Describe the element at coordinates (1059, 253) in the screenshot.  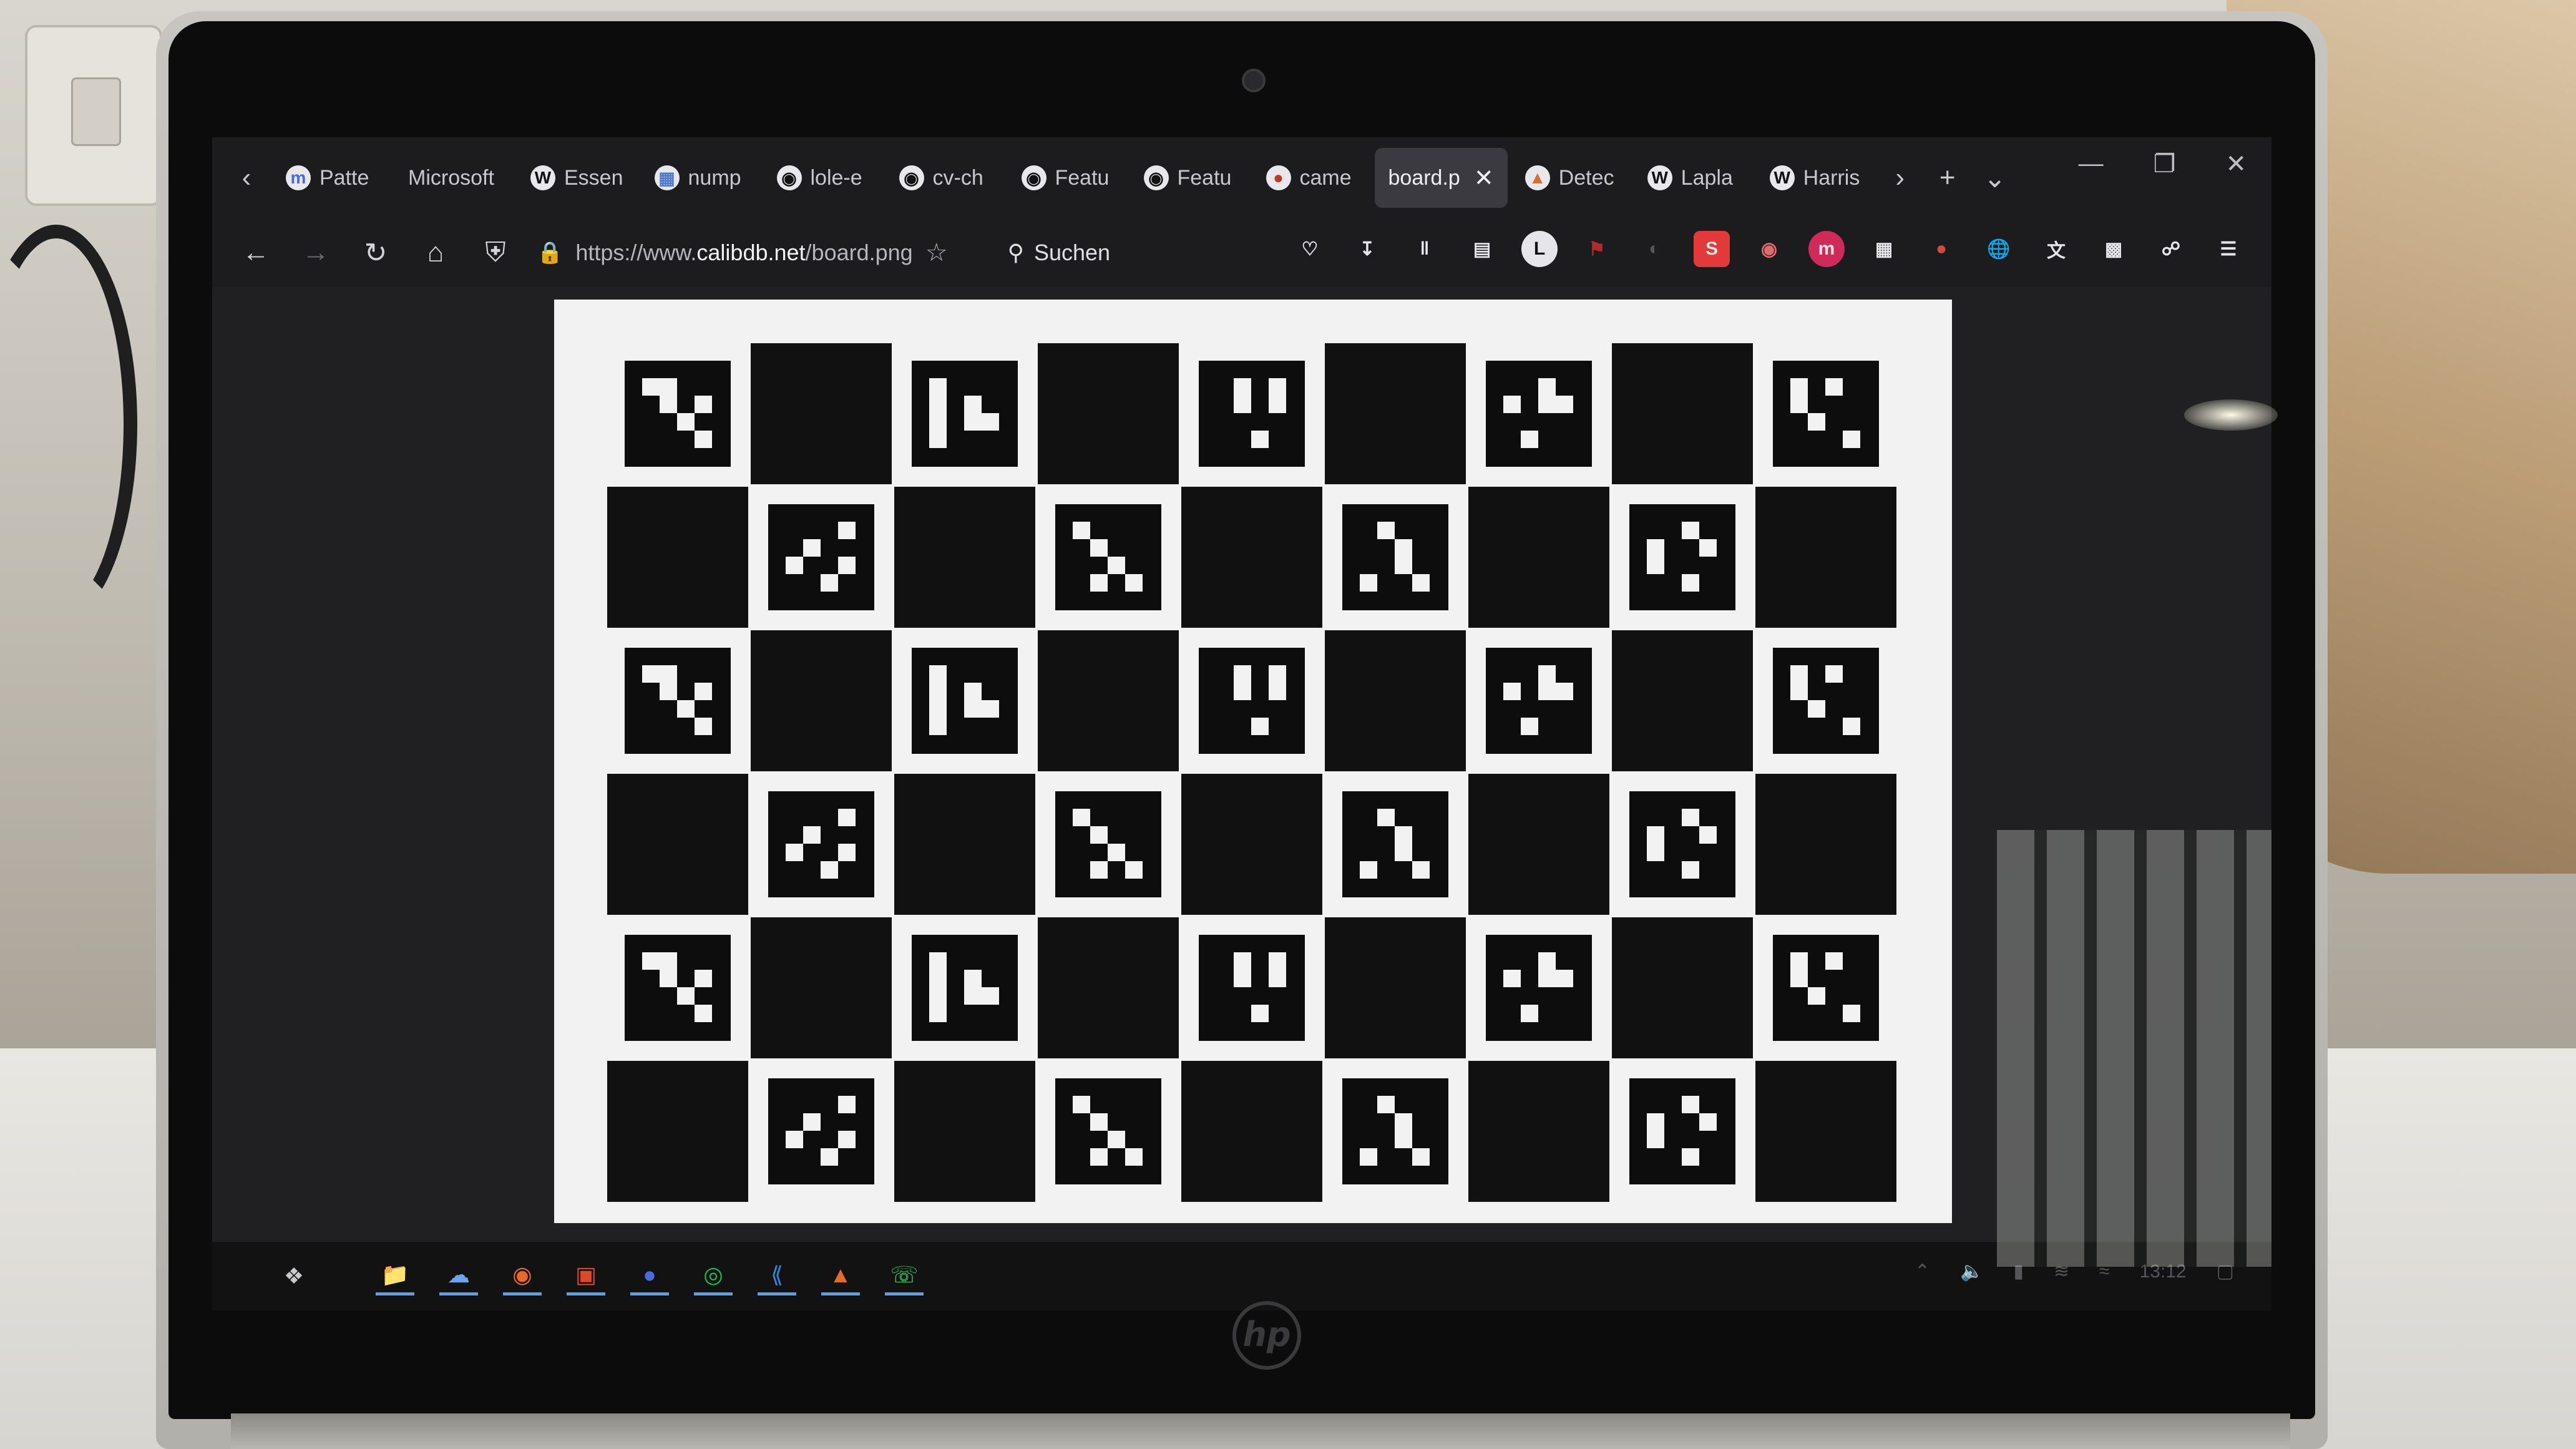
I see `search-box: ⚲ Suchen` at that location.